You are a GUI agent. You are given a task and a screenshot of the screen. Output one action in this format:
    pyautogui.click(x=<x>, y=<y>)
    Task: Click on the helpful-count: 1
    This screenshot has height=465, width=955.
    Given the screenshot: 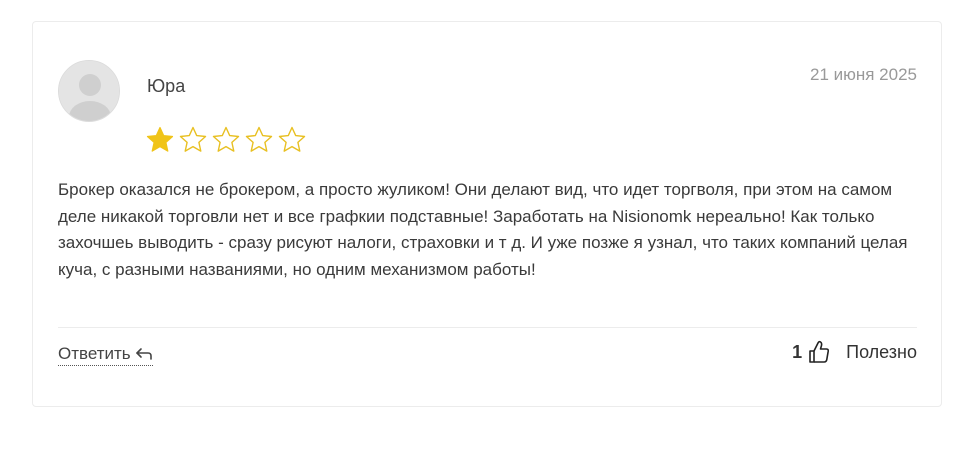 What is the action you would take?
    pyautogui.click(x=797, y=351)
    